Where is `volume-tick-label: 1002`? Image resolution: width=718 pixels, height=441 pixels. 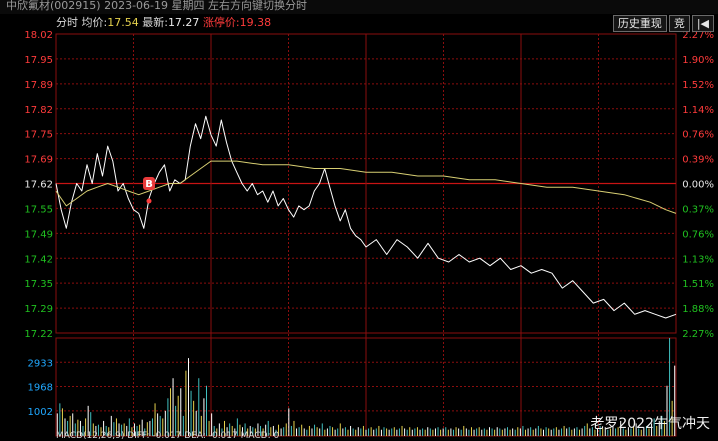 volume-tick-label: 1002 is located at coordinates (40, 412).